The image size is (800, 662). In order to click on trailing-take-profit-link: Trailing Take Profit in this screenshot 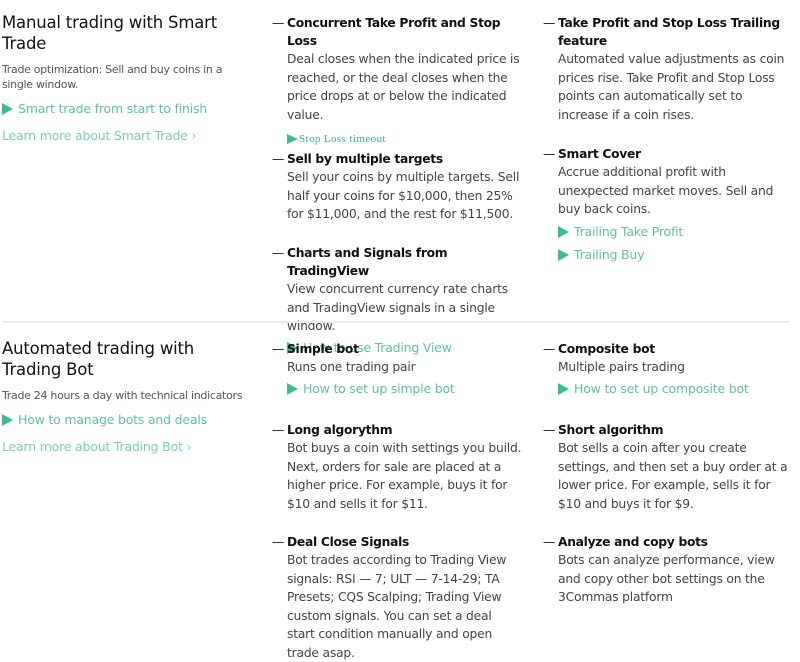, I will do `click(675, 232)`.